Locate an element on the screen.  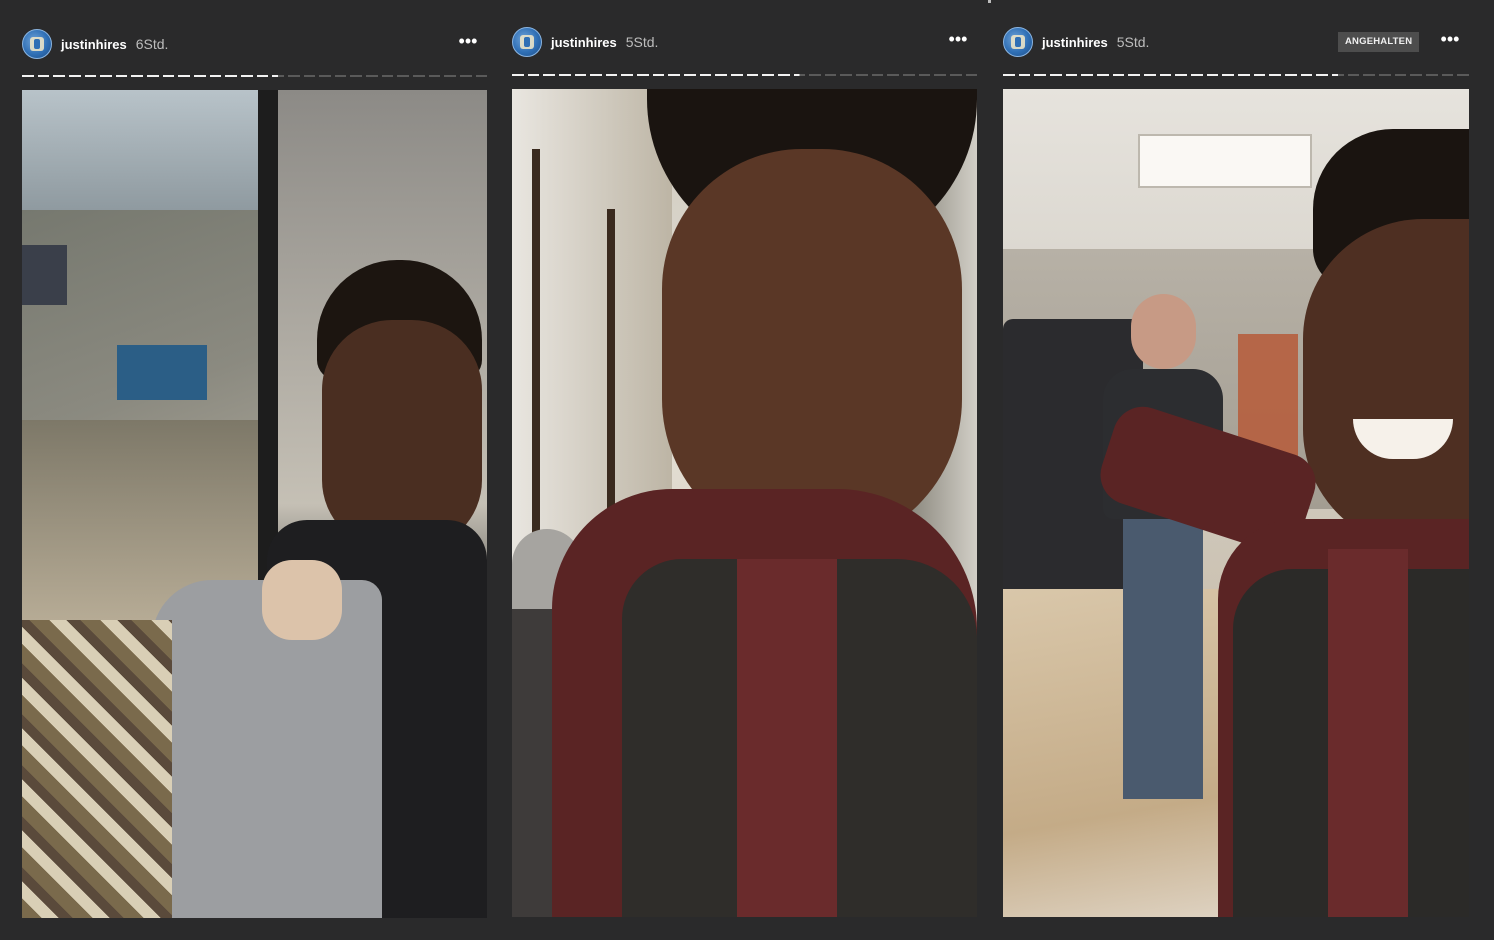
post-time: 5Std. is located at coordinates (642, 42).